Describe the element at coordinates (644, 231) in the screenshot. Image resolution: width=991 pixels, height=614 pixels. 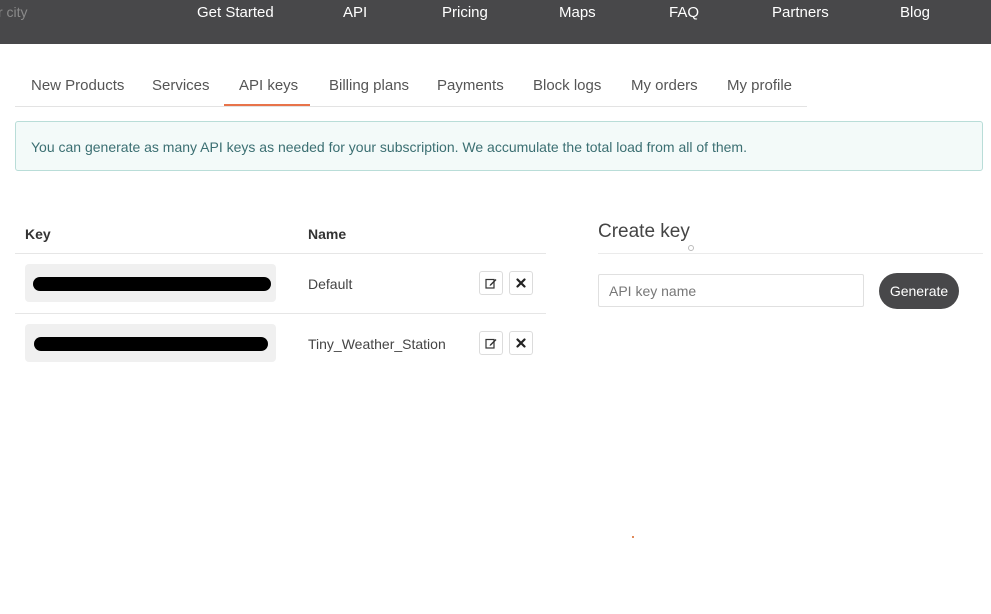
I see `create-key-title: Create key` at that location.